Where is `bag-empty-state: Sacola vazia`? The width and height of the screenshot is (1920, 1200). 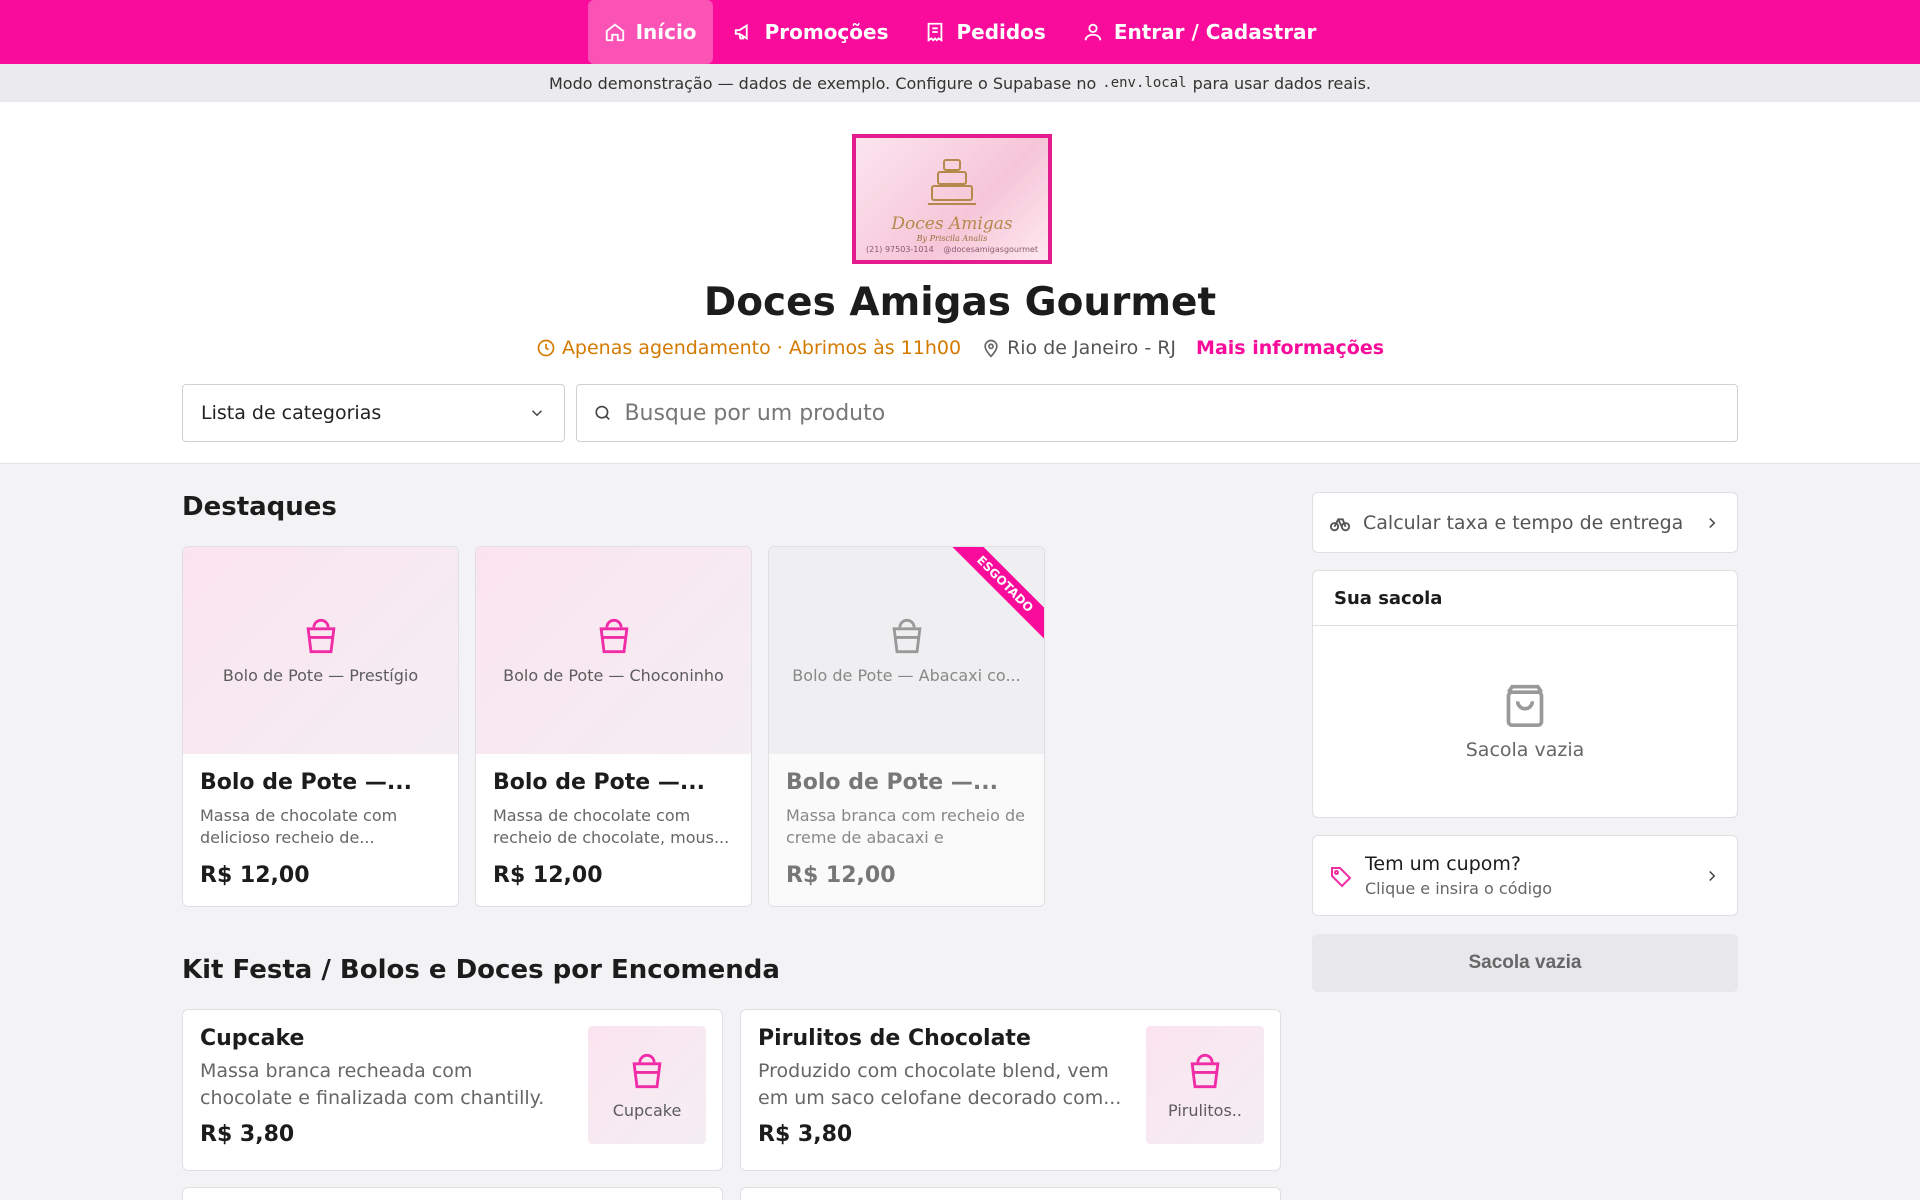
bag-empty-state: Sacola vazia is located at coordinates (1525, 721).